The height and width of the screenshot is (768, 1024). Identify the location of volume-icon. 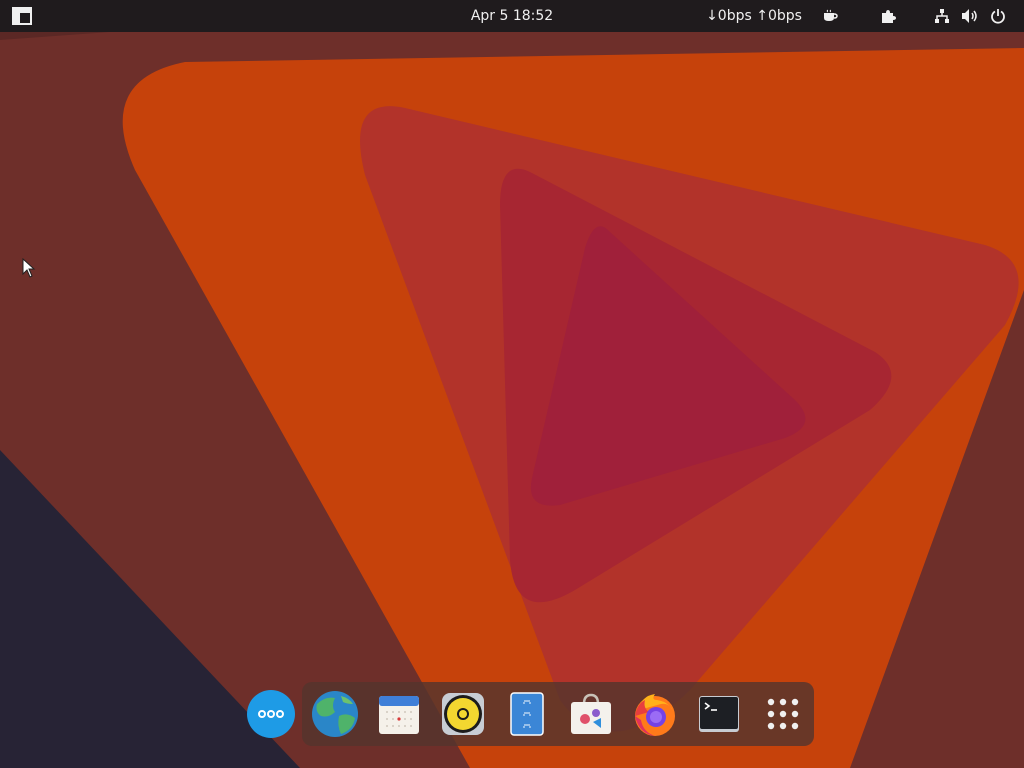
(970, 16).